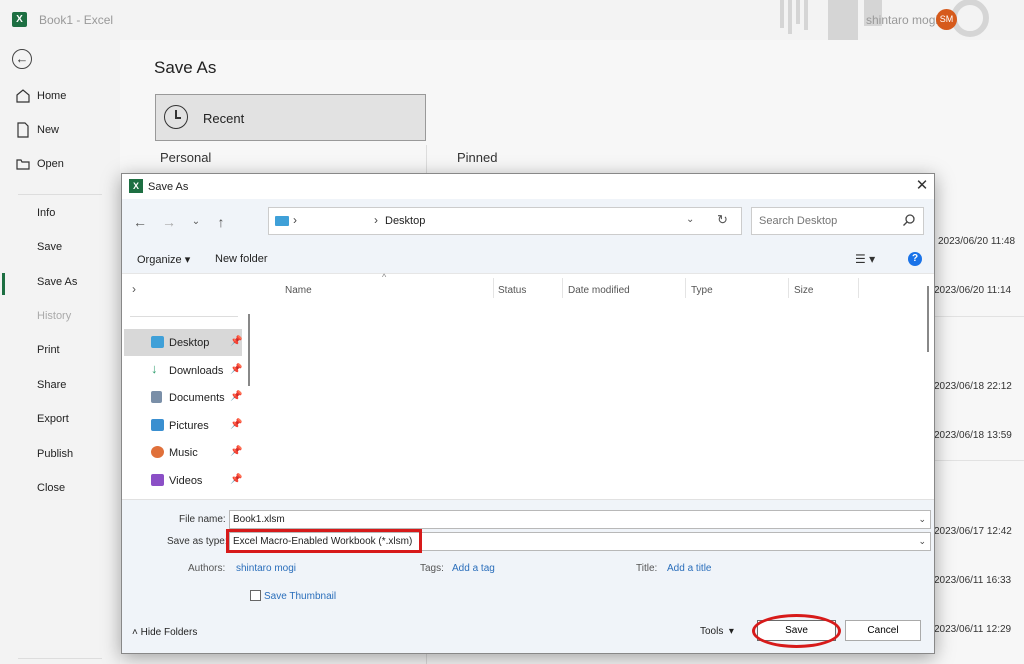  I want to click on authors-value: shintaro mogi, so click(266, 568).